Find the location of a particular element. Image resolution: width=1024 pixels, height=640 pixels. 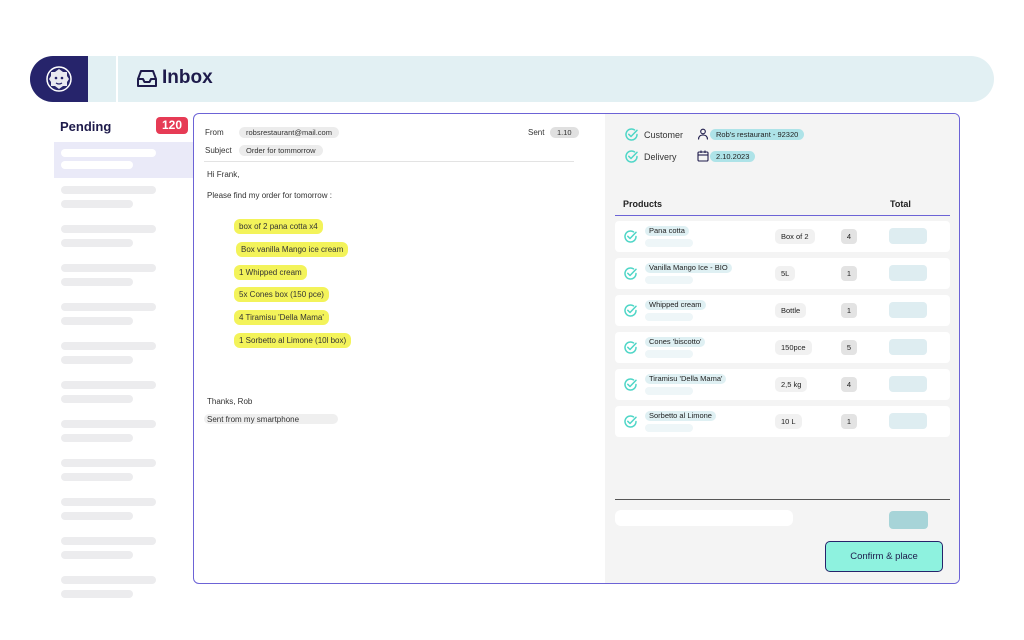

lion-logo-icon is located at coordinates (59, 79).